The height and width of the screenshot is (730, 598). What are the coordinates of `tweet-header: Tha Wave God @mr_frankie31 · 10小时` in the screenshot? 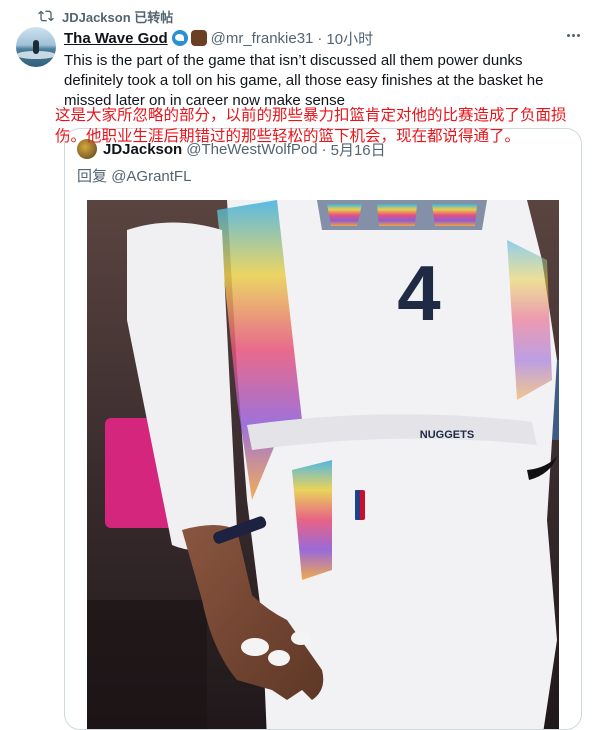 It's located at (323, 38).